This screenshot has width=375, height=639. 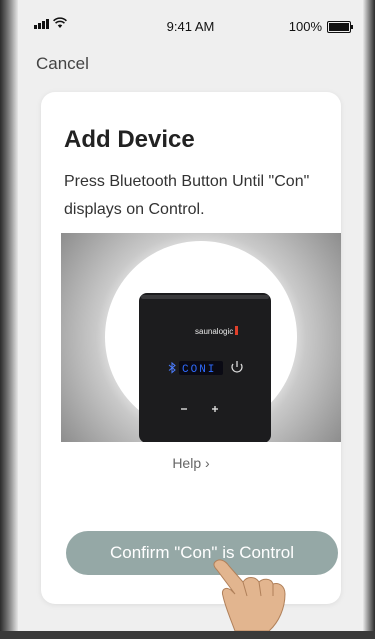 What do you see at coordinates (129, 139) in the screenshot?
I see `card-title: Add Device` at bounding box center [129, 139].